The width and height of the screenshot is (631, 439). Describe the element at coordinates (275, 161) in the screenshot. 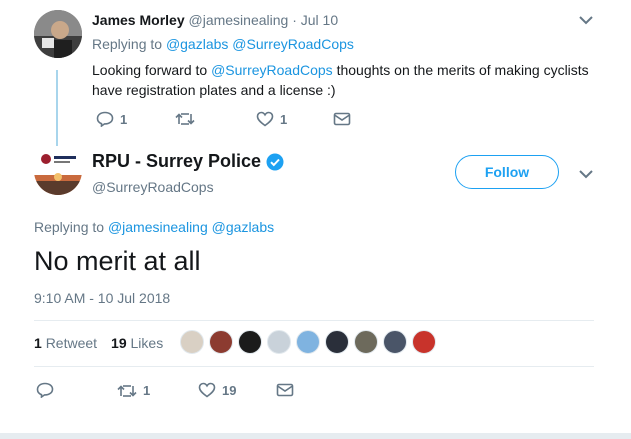

I see `verified-badge-icon` at that location.